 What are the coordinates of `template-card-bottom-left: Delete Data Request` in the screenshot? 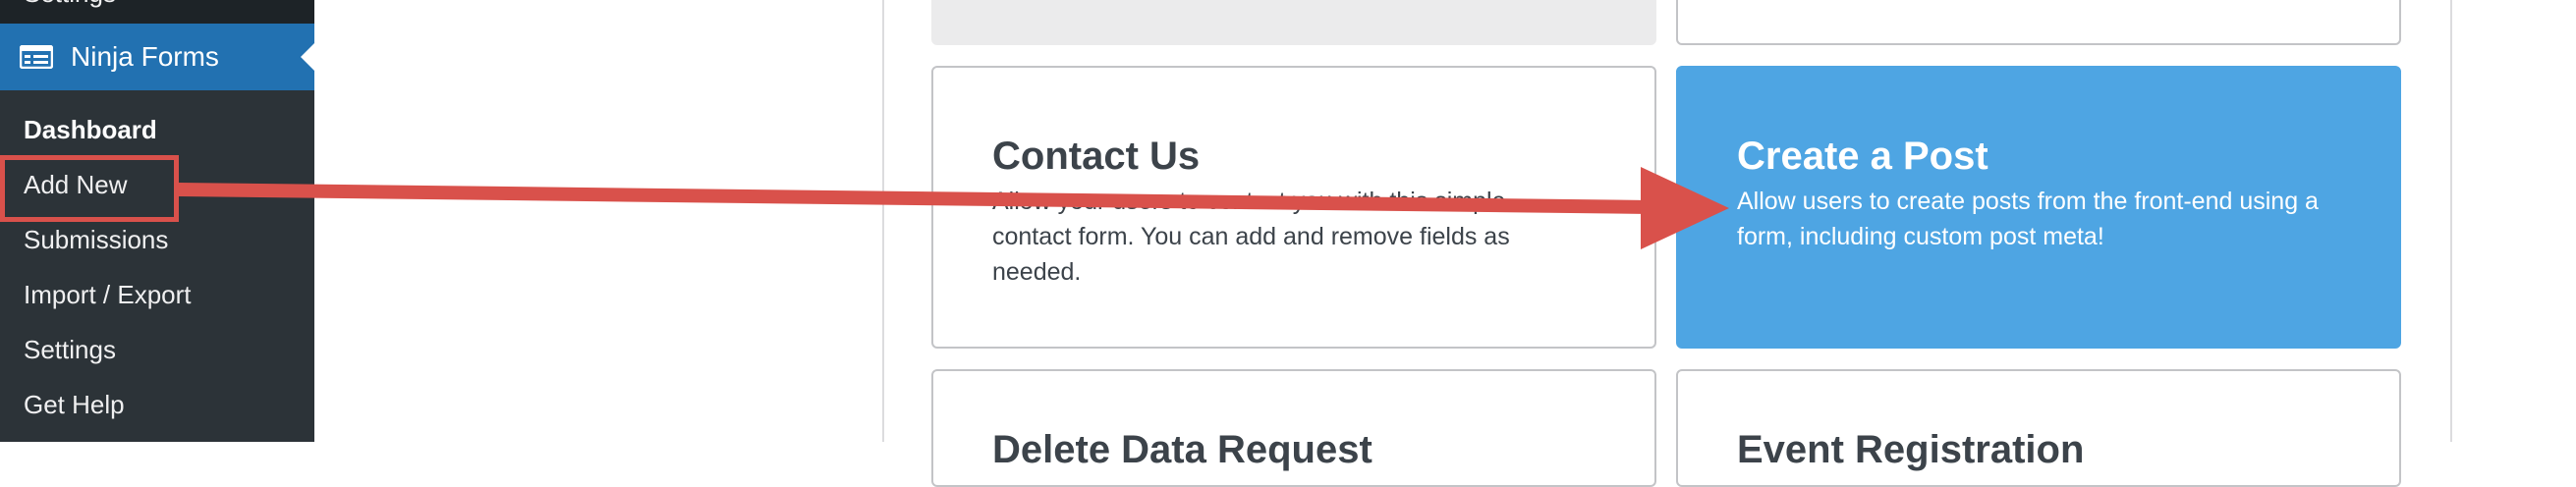 It's located at (1293, 428).